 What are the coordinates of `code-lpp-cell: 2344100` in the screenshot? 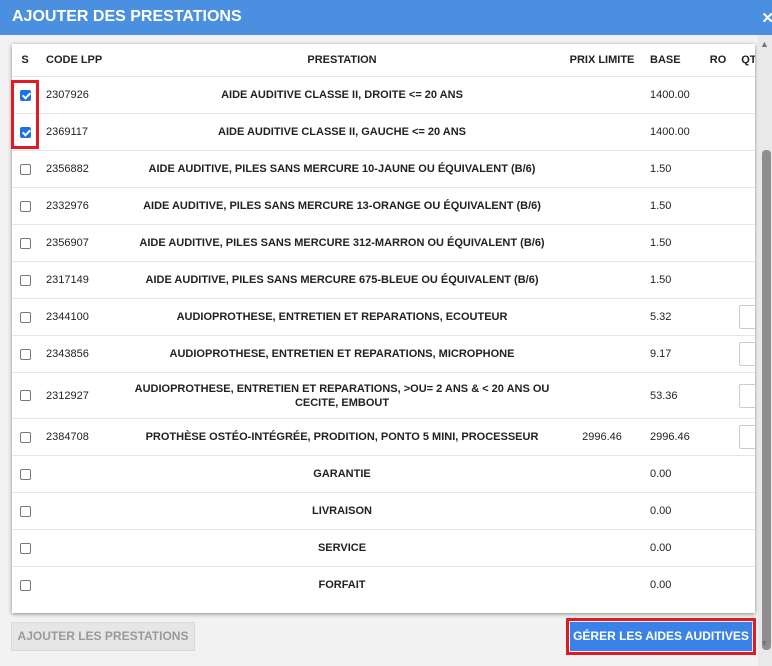 It's located at (80, 317).